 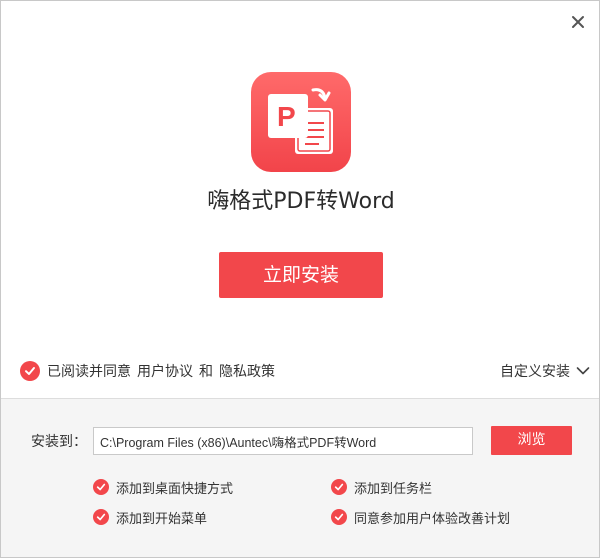 I want to click on option-label: 添加到桌面快捷方式, so click(x=175, y=489).